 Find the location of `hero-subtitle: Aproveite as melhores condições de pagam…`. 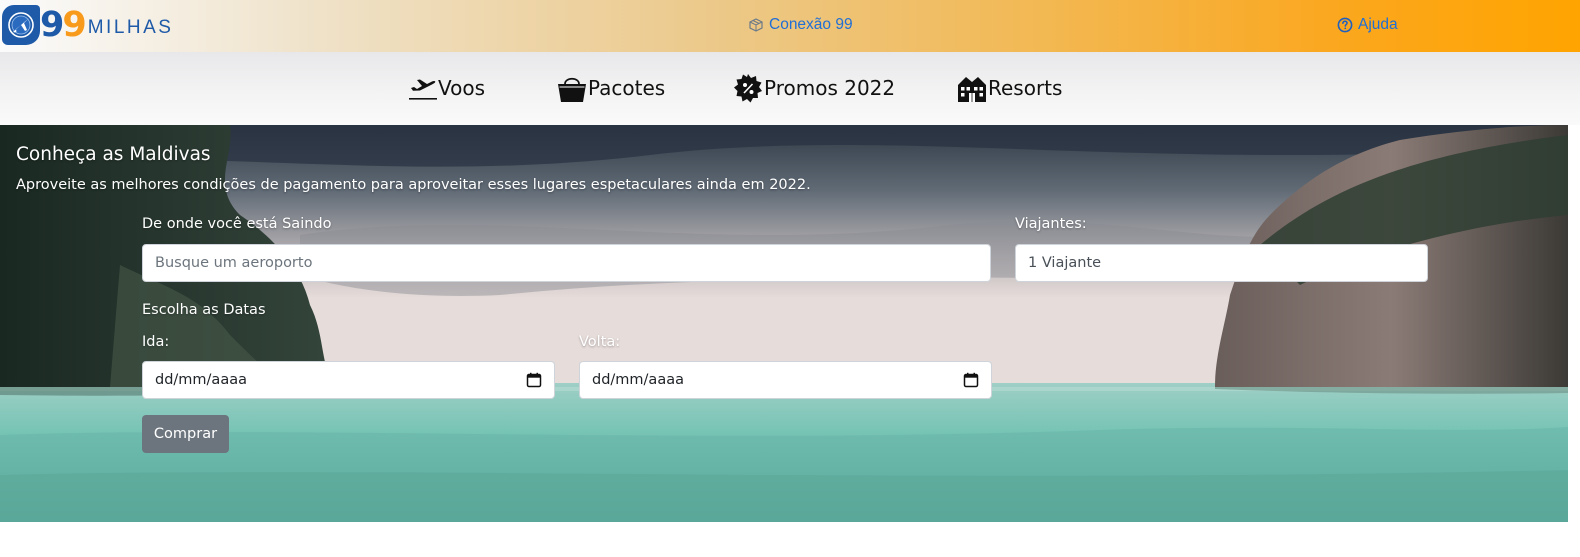

hero-subtitle: Aproveite as melhores condições de pagam… is located at coordinates (413, 185).